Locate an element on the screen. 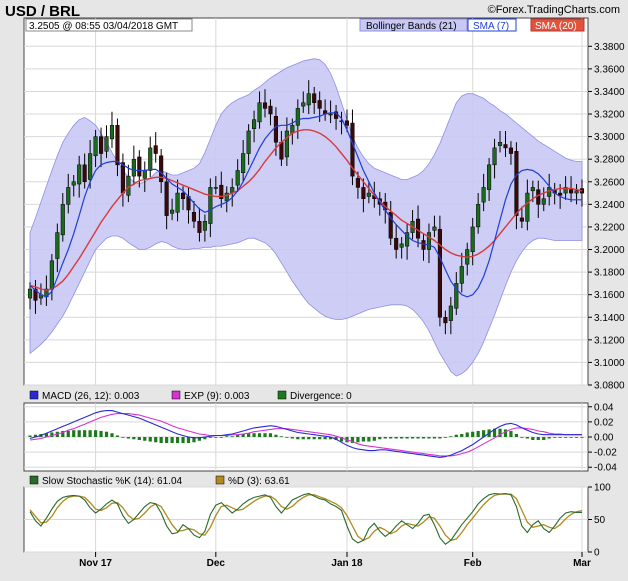 The image size is (628, 581). price-tick-label: 3.1400 is located at coordinates (609, 318).